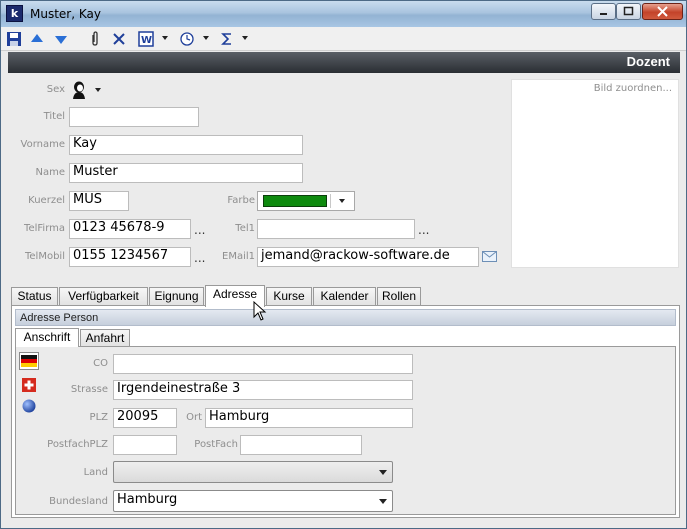 The height and width of the screenshot is (529, 687). I want to click on close-button, so click(662, 11).